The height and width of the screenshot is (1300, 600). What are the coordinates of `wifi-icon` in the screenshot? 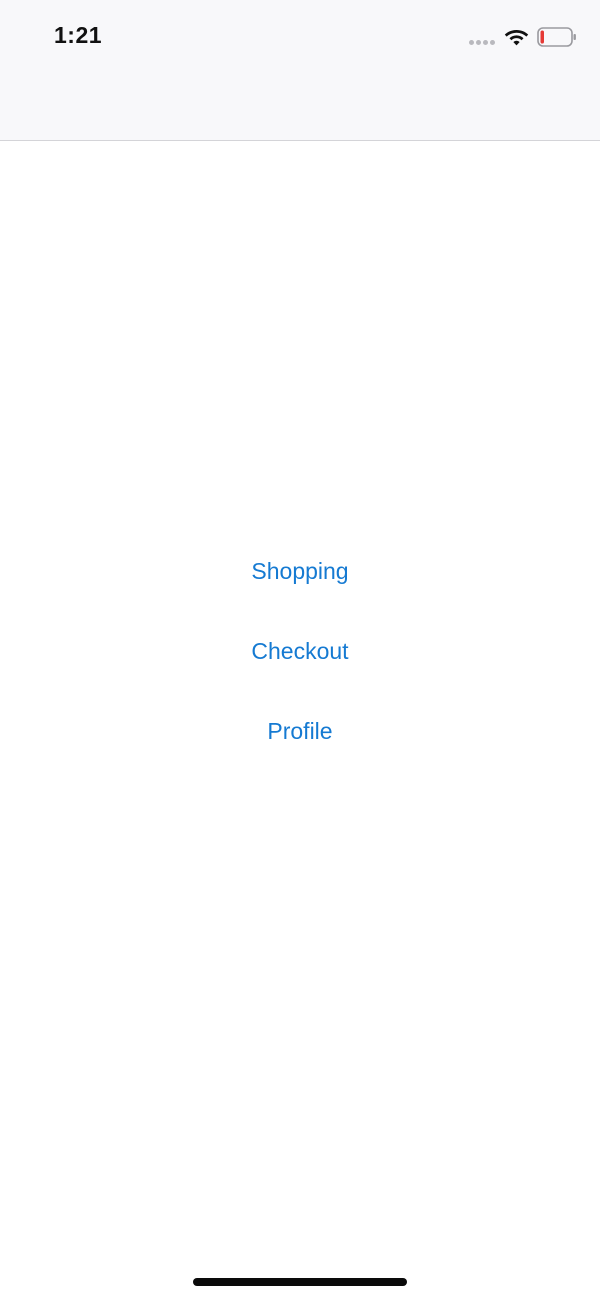 It's located at (516, 38).